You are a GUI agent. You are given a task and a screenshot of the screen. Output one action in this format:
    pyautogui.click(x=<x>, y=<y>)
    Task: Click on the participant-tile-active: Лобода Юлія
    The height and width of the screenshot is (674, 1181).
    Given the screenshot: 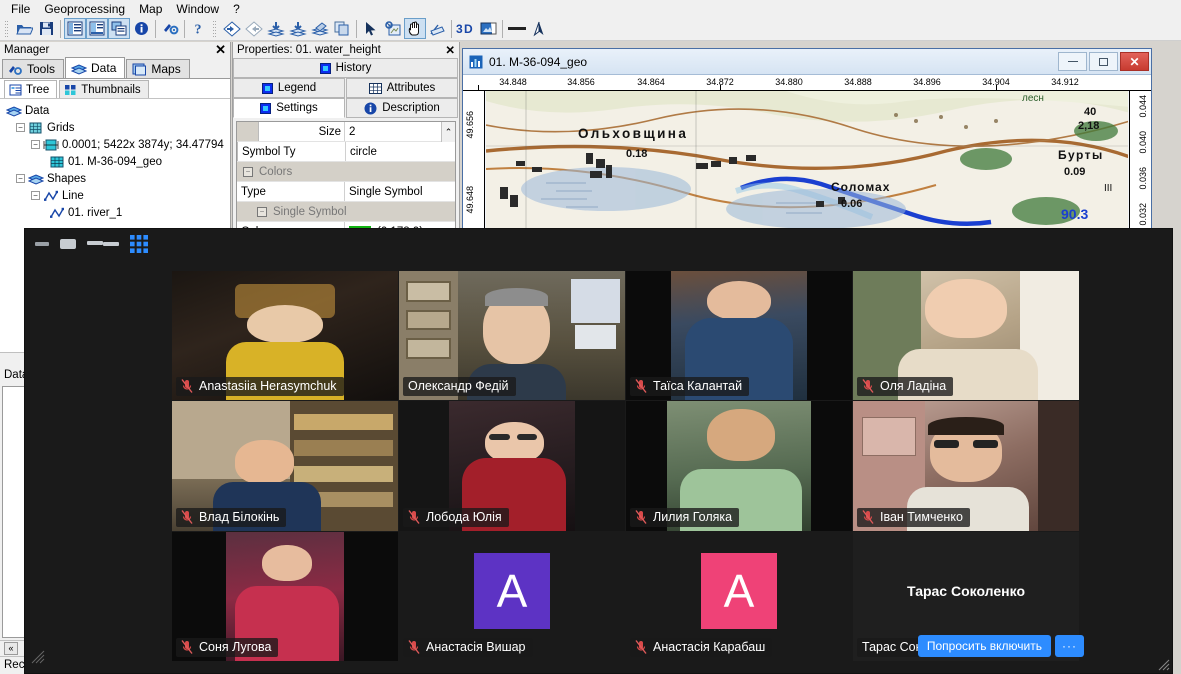 What is the action you would take?
    pyautogui.click(x=512, y=466)
    